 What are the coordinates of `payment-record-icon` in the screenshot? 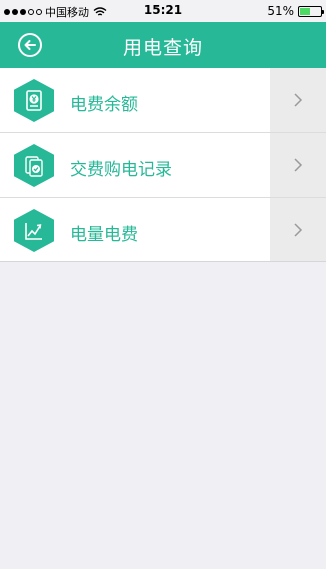 It's located at (34, 165).